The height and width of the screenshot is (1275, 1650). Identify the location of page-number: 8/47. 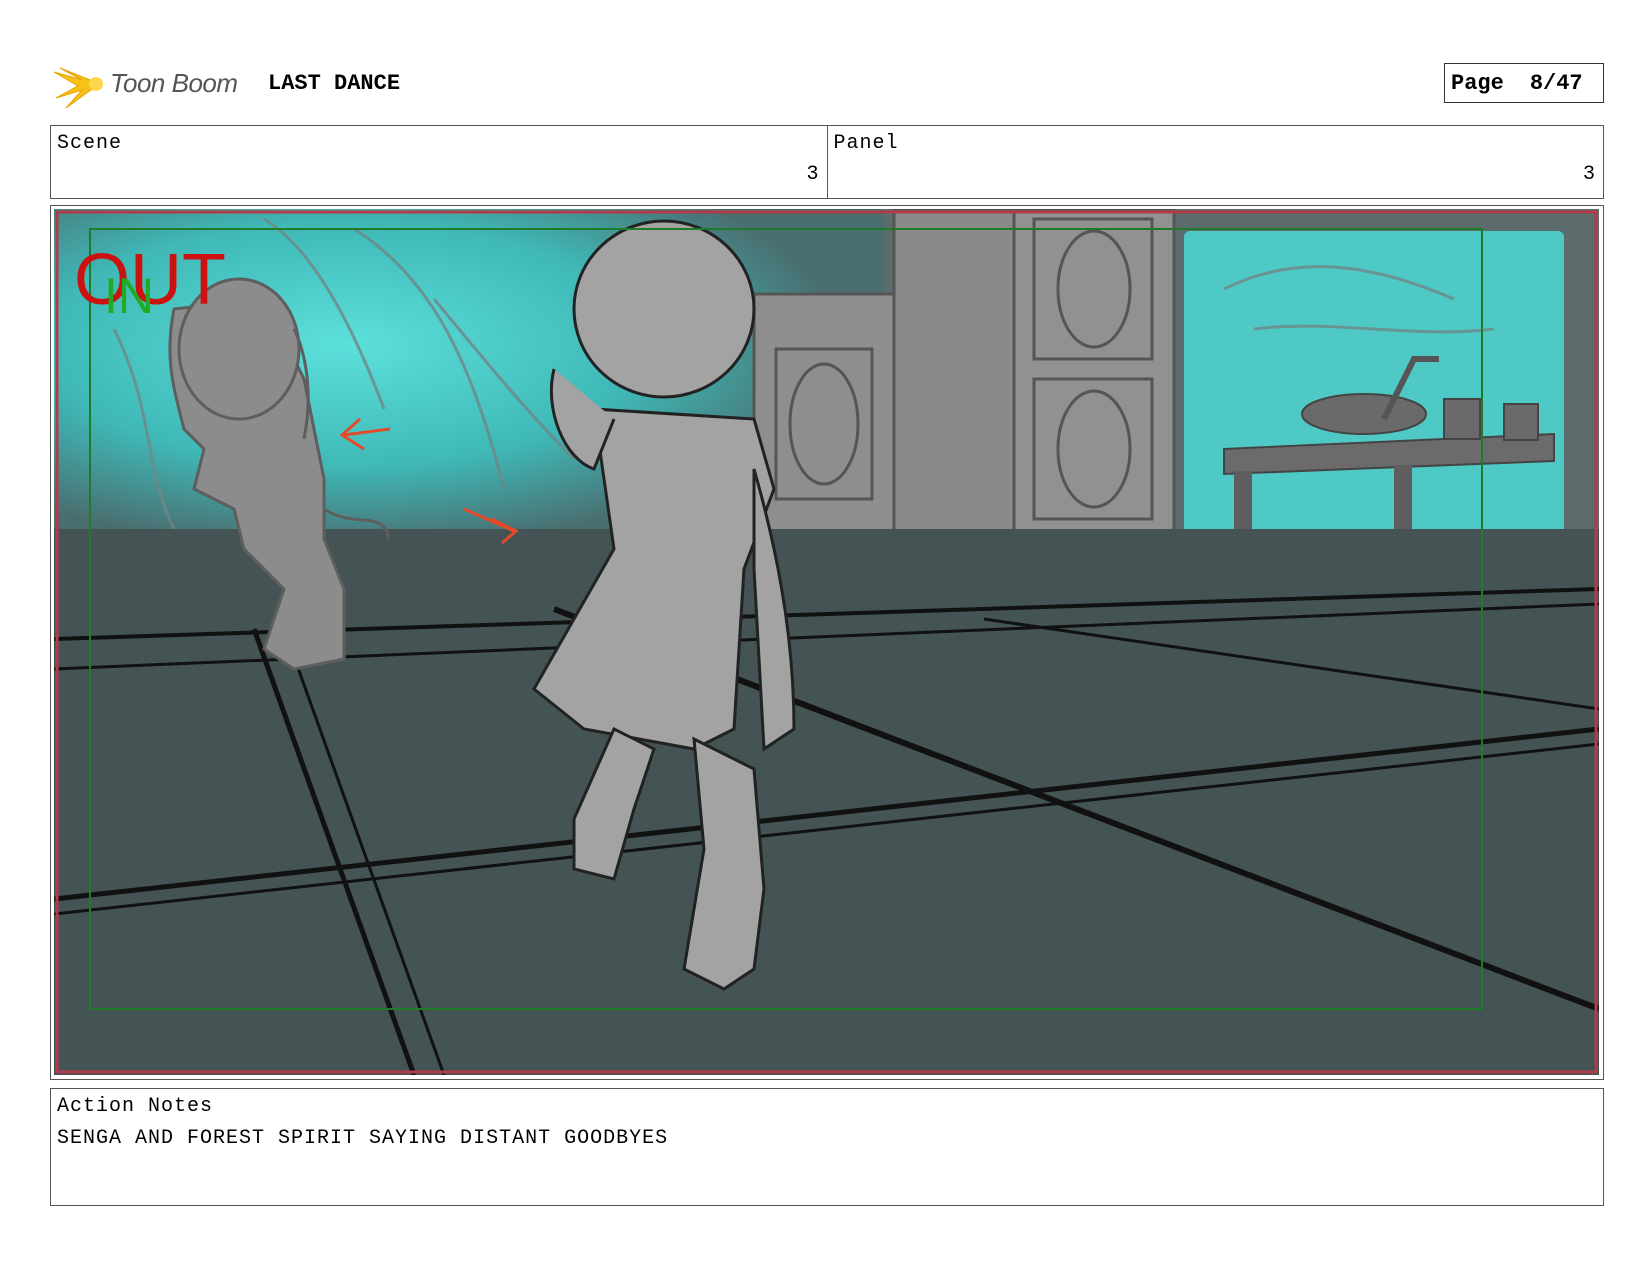
(1556, 83).